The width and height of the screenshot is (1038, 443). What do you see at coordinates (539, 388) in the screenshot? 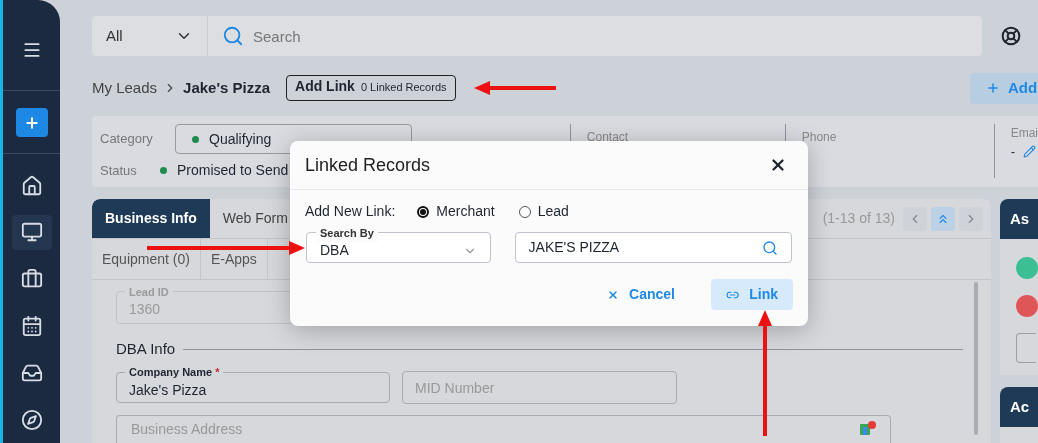
I see `mid-number-field: MID Number` at bounding box center [539, 388].